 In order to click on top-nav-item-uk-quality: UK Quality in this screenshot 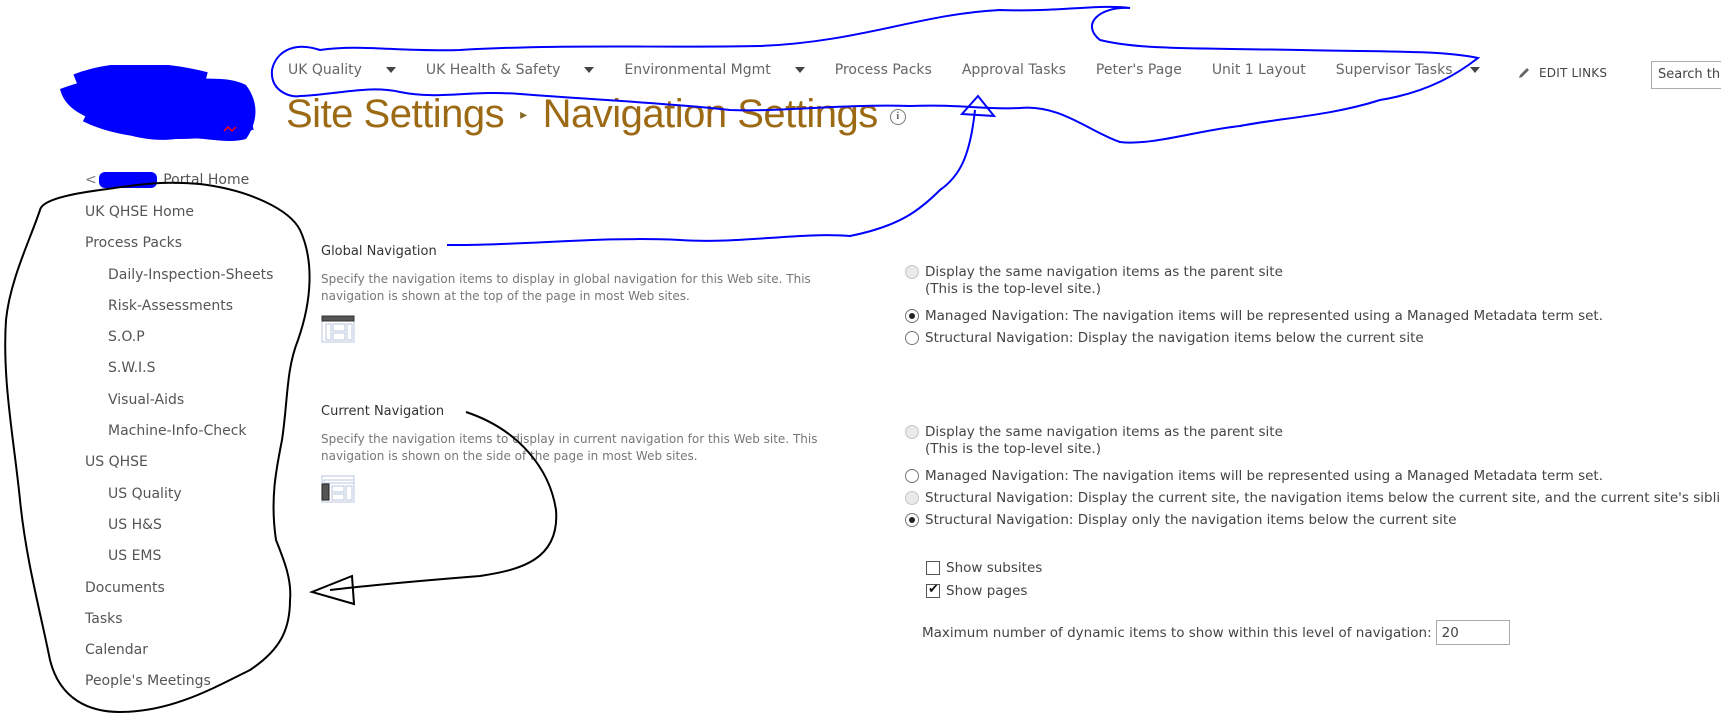, I will do `click(342, 70)`.